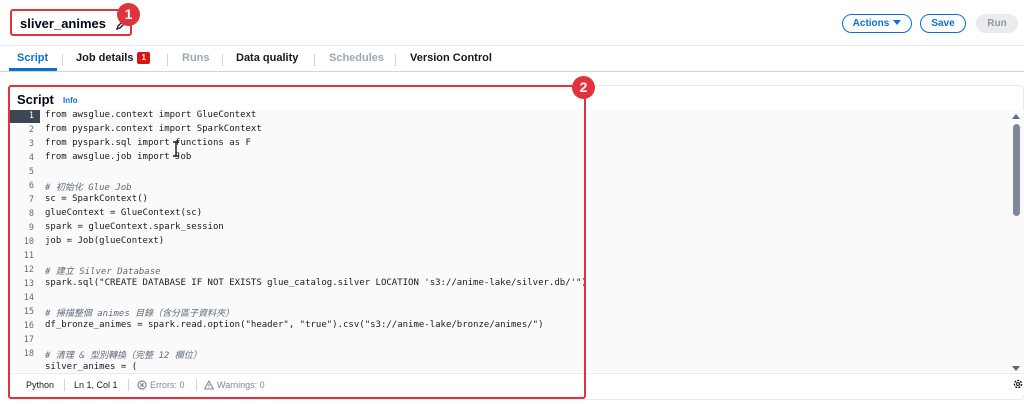  Describe the element at coordinates (512, 23) in the screenshot. I see `page-header: sliver_animes 1 Actions Save Run` at that location.